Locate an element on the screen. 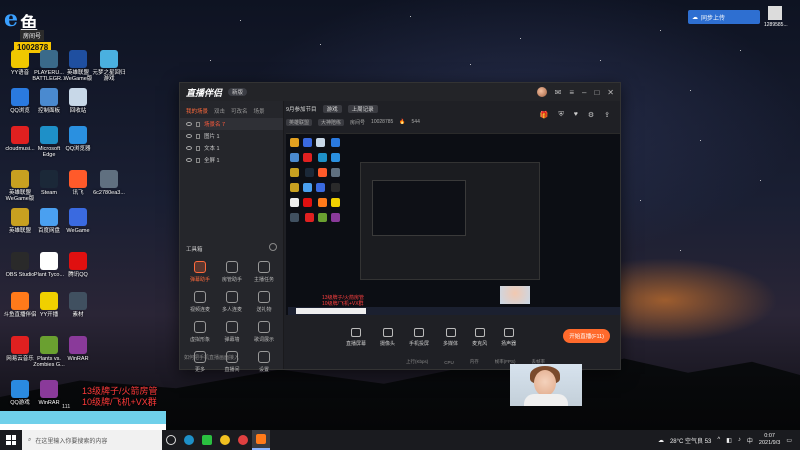 The image size is (800, 450). media-button: 多媒体 is located at coordinates (450, 337).